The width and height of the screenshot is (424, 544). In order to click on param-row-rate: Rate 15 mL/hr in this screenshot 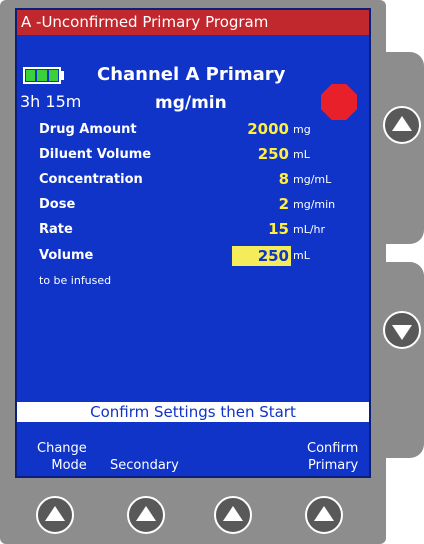, I will do `click(193, 232)`.